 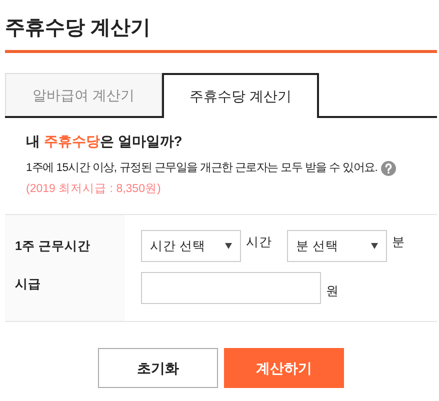 I want to click on minimum-wage-note: (2019 최저시급 : 8,350원), so click(x=93, y=189).